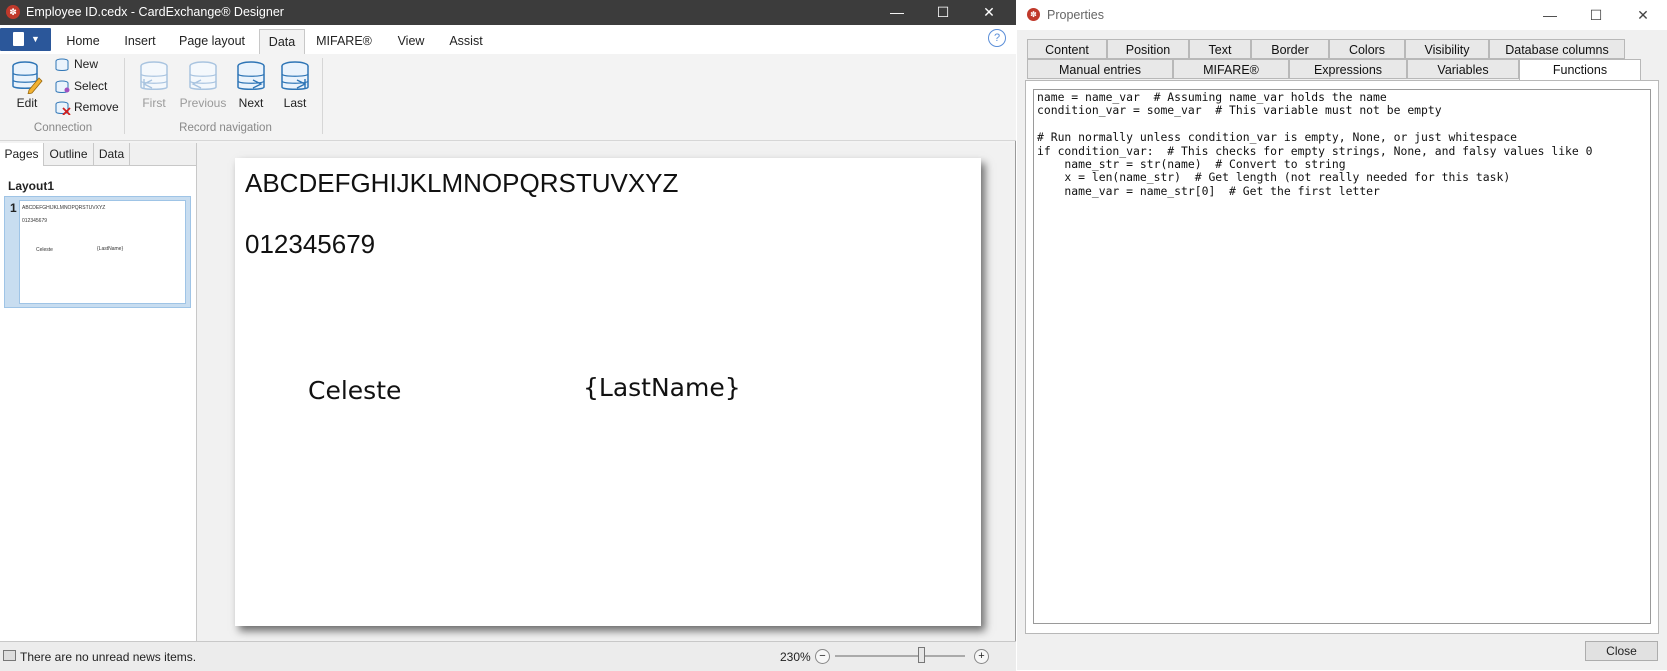 Image resolution: width=1667 pixels, height=671 pixels. Describe the element at coordinates (154, 103) in the screenshot. I see `first-label: First` at that location.